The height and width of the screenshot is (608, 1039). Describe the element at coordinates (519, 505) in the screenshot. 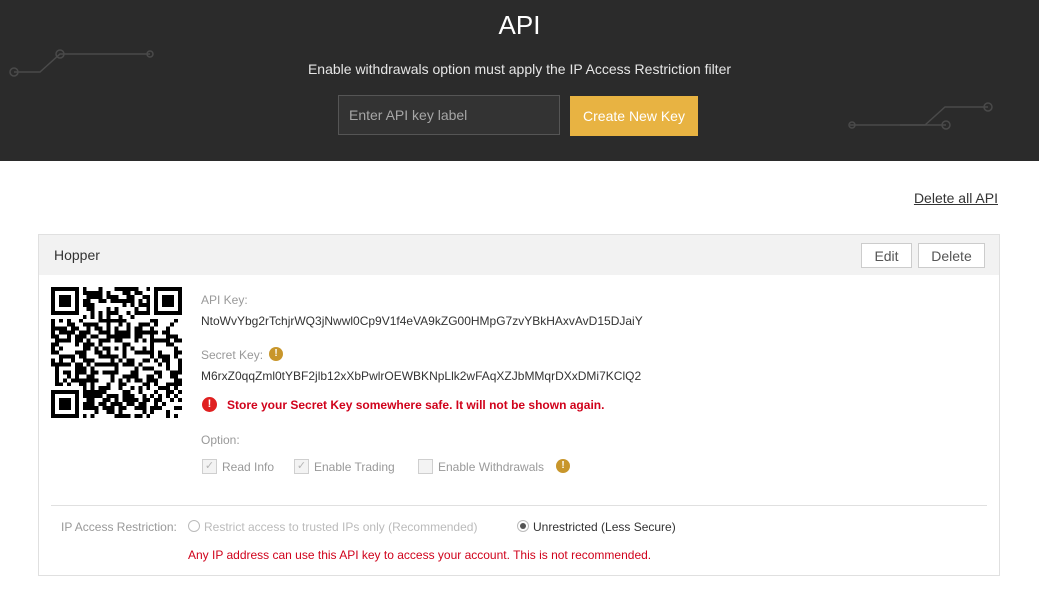

I see `divider` at that location.